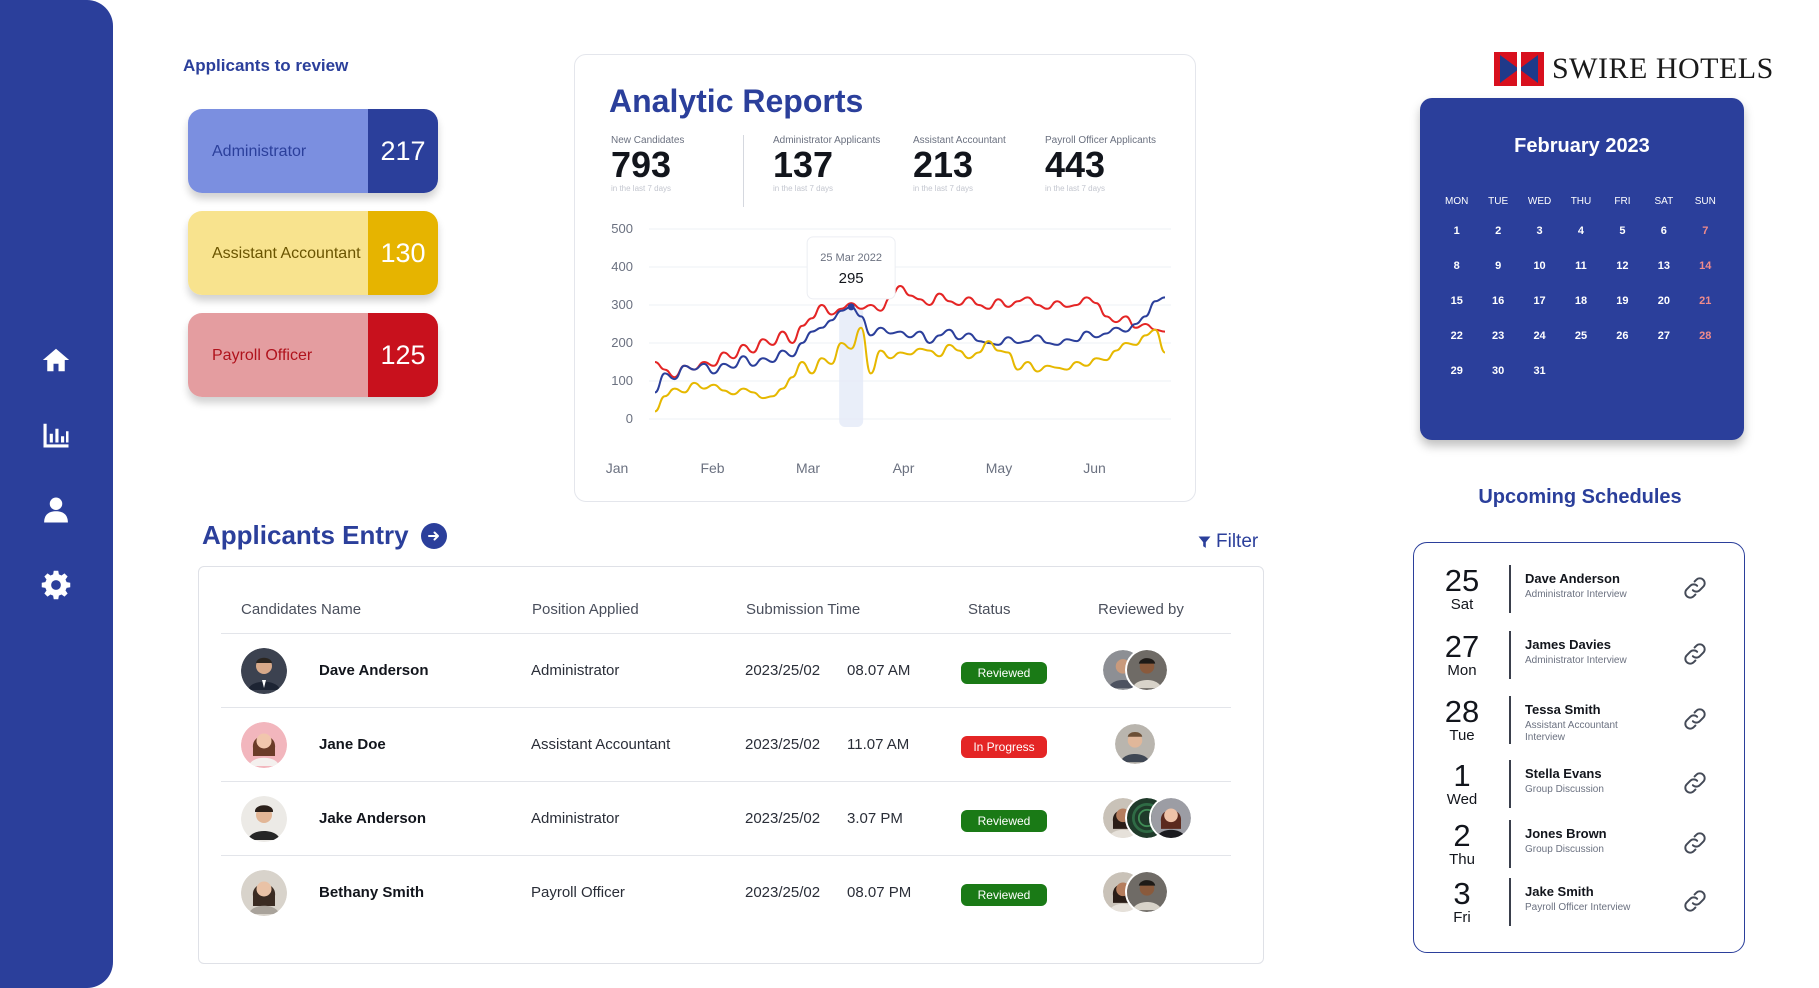 The height and width of the screenshot is (988, 1819). Describe the element at coordinates (56, 360) in the screenshot. I see `home-icon` at that location.